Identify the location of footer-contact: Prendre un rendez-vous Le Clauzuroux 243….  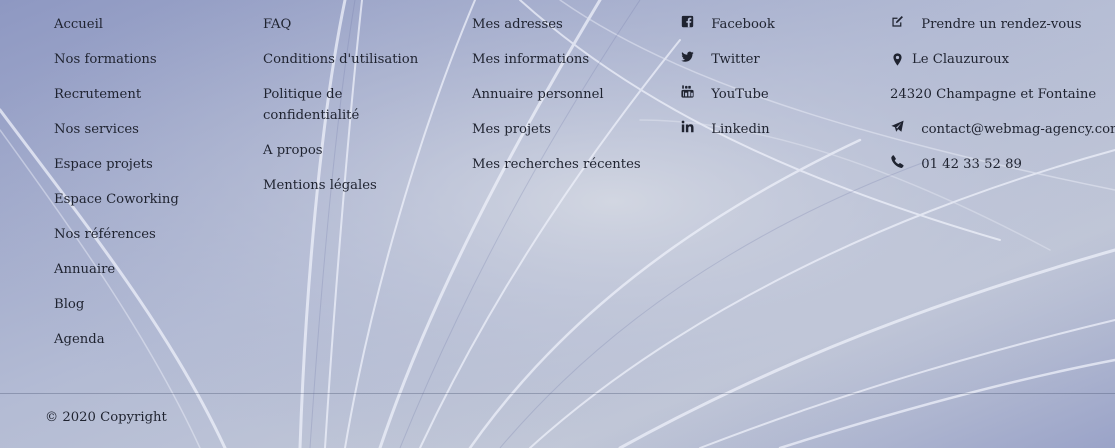
(1002, 101).